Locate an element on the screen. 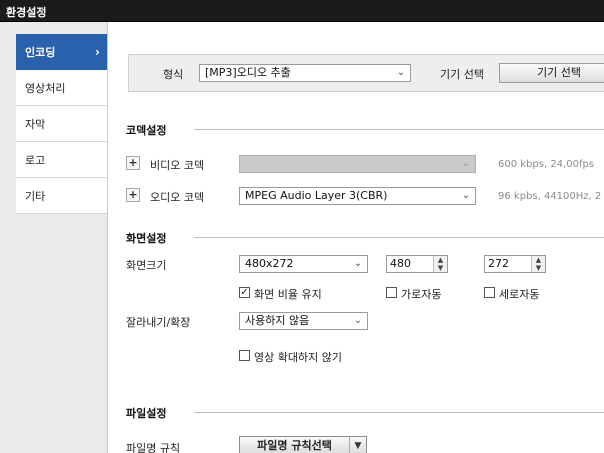  height-value: 272 is located at coordinates (498, 263).